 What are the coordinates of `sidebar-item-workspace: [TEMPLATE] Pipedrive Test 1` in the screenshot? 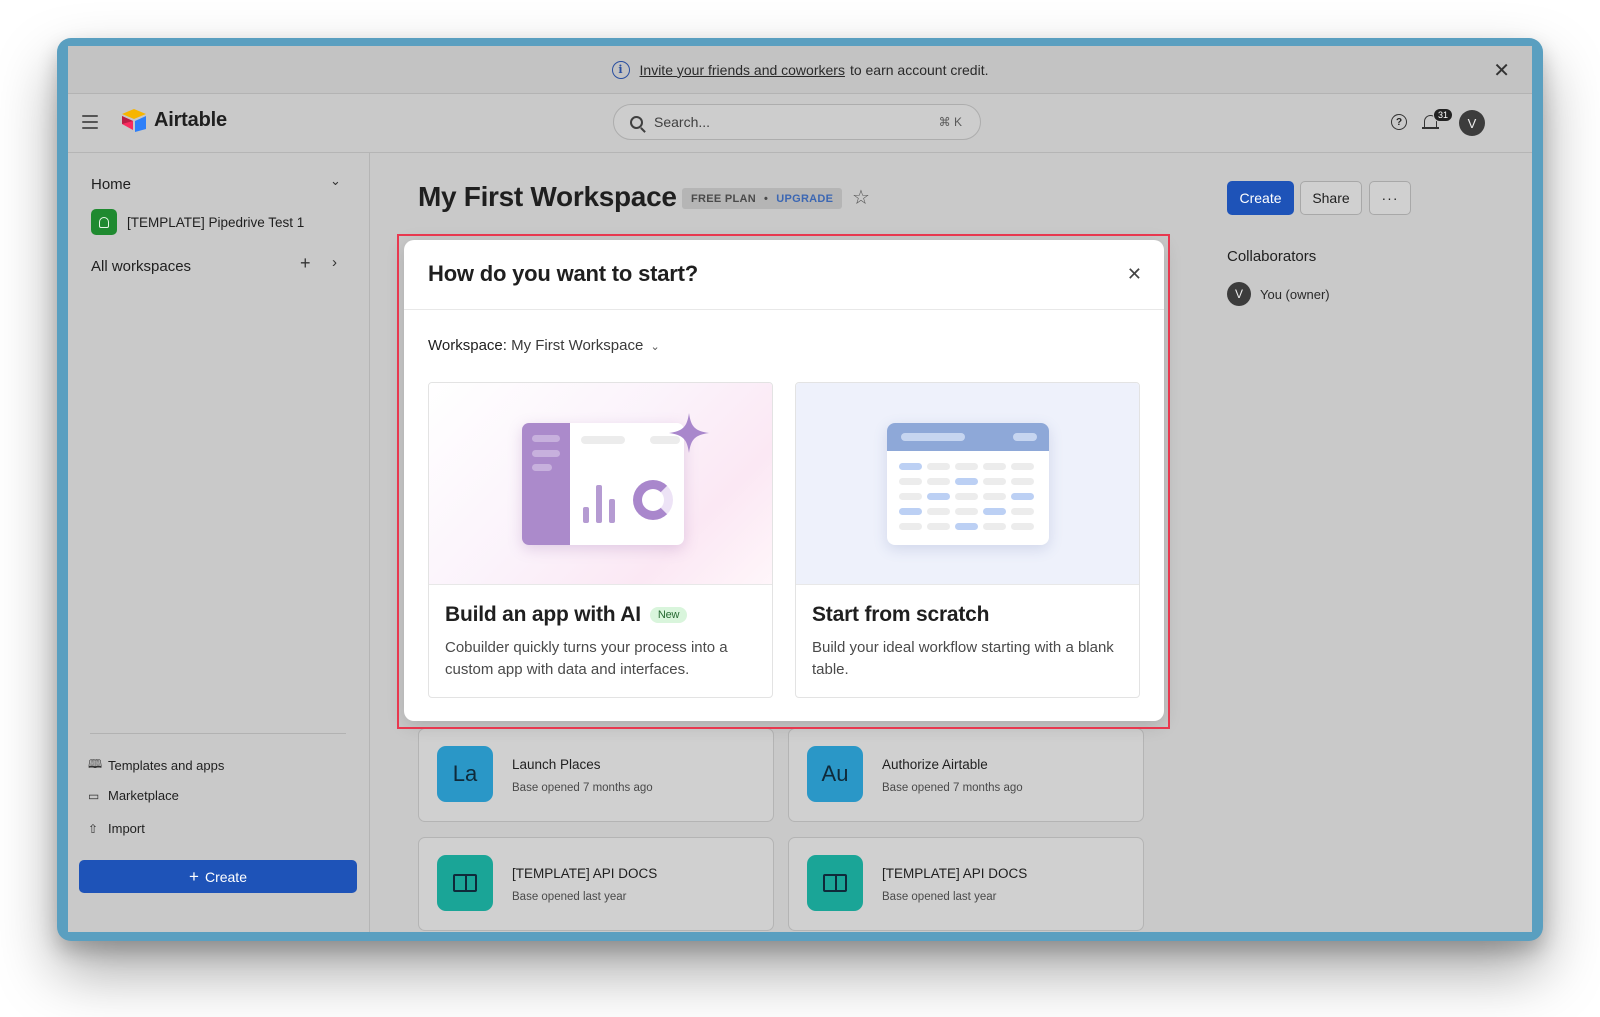 It's located at (197, 222).